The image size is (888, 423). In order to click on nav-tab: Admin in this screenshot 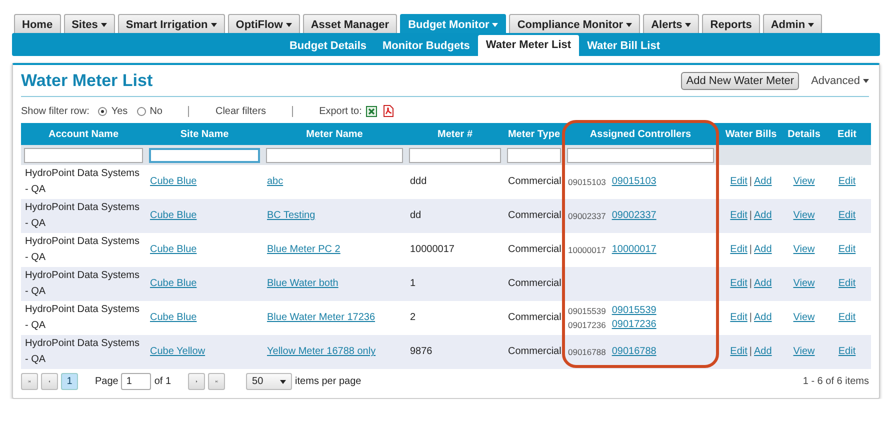, I will do `click(792, 23)`.